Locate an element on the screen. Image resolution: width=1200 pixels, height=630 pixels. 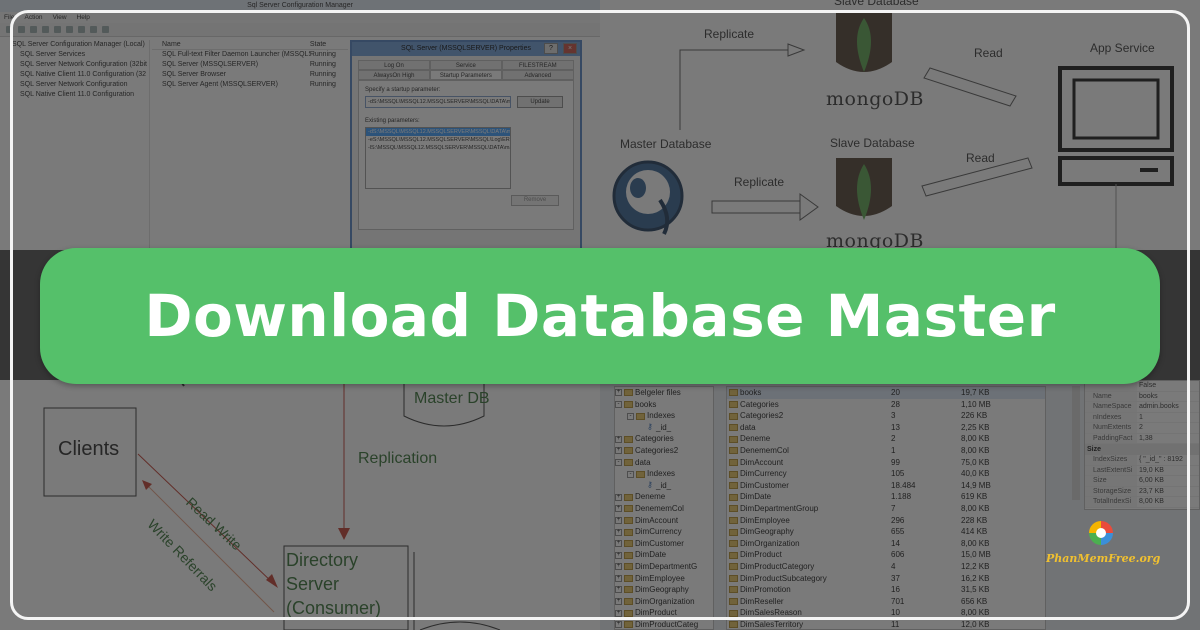
table-row: DimGeography 655 414 KB is located at coordinates (886, 532).